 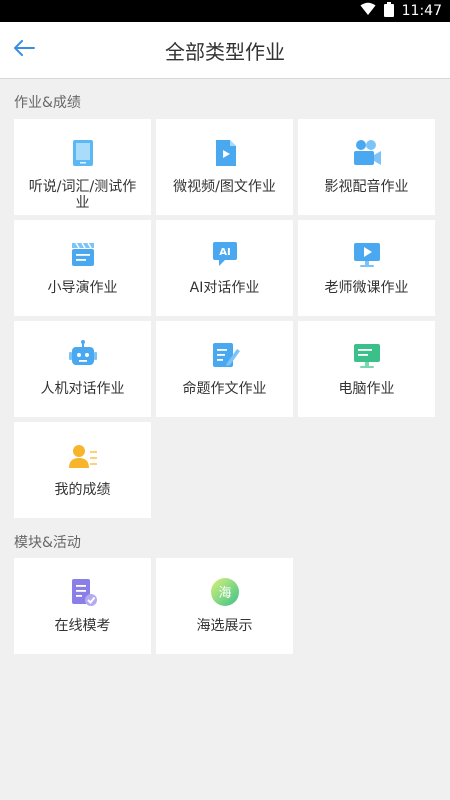 I want to click on svg-text: AI, so click(x=224, y=252).